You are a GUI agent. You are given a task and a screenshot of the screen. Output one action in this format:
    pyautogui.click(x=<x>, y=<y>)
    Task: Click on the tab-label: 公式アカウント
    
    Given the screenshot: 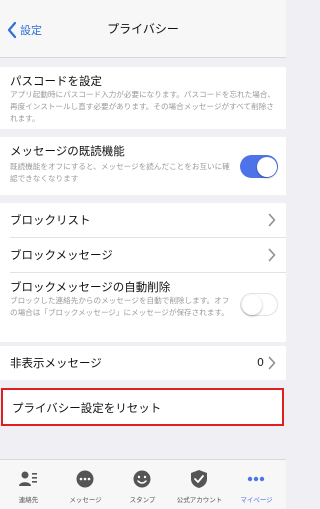 What is the action you would take?
    pyautogui.click(x=199, y=500)
    